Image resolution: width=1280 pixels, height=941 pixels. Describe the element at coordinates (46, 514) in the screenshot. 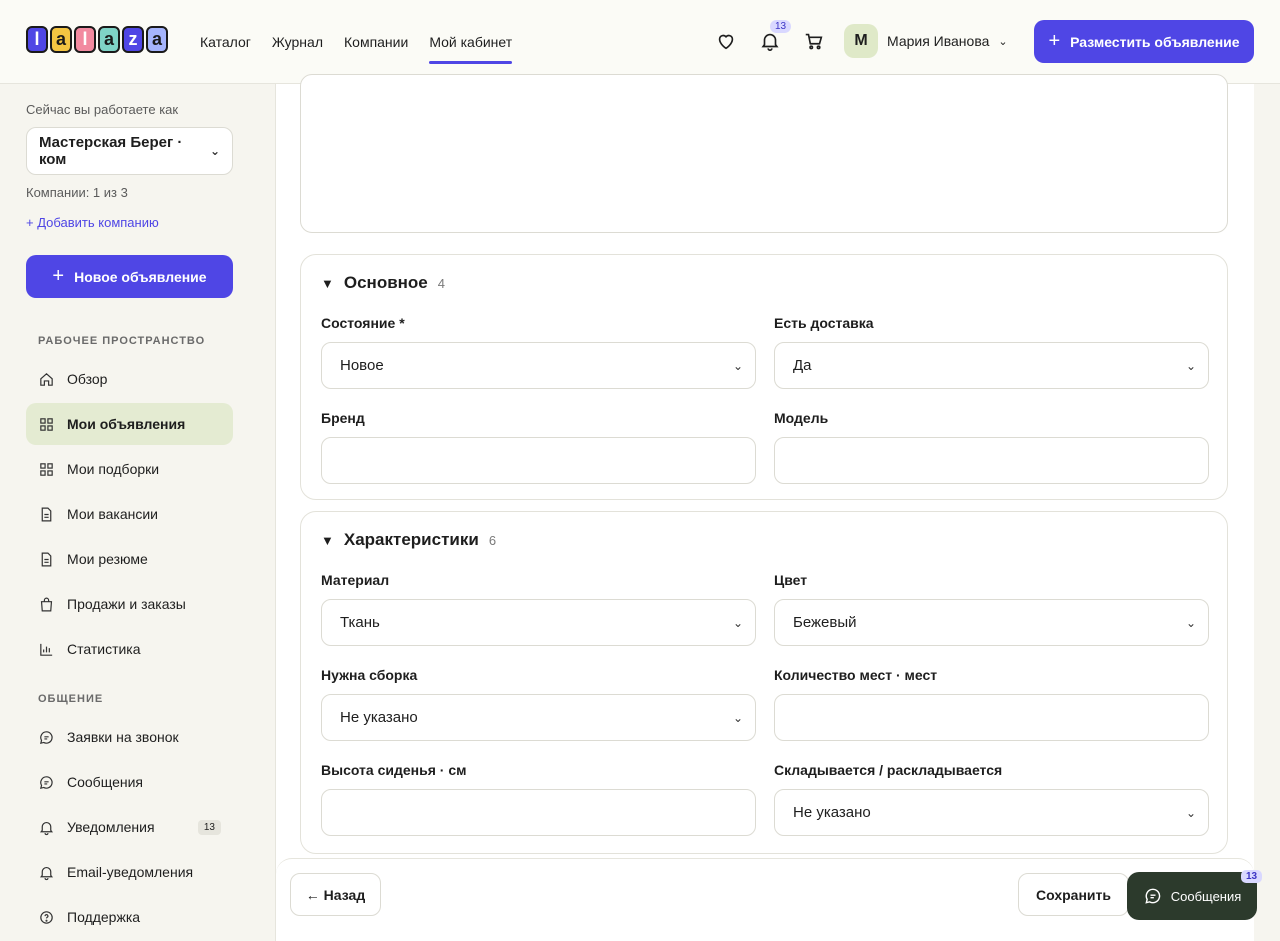

I see `document-icon` at that location.